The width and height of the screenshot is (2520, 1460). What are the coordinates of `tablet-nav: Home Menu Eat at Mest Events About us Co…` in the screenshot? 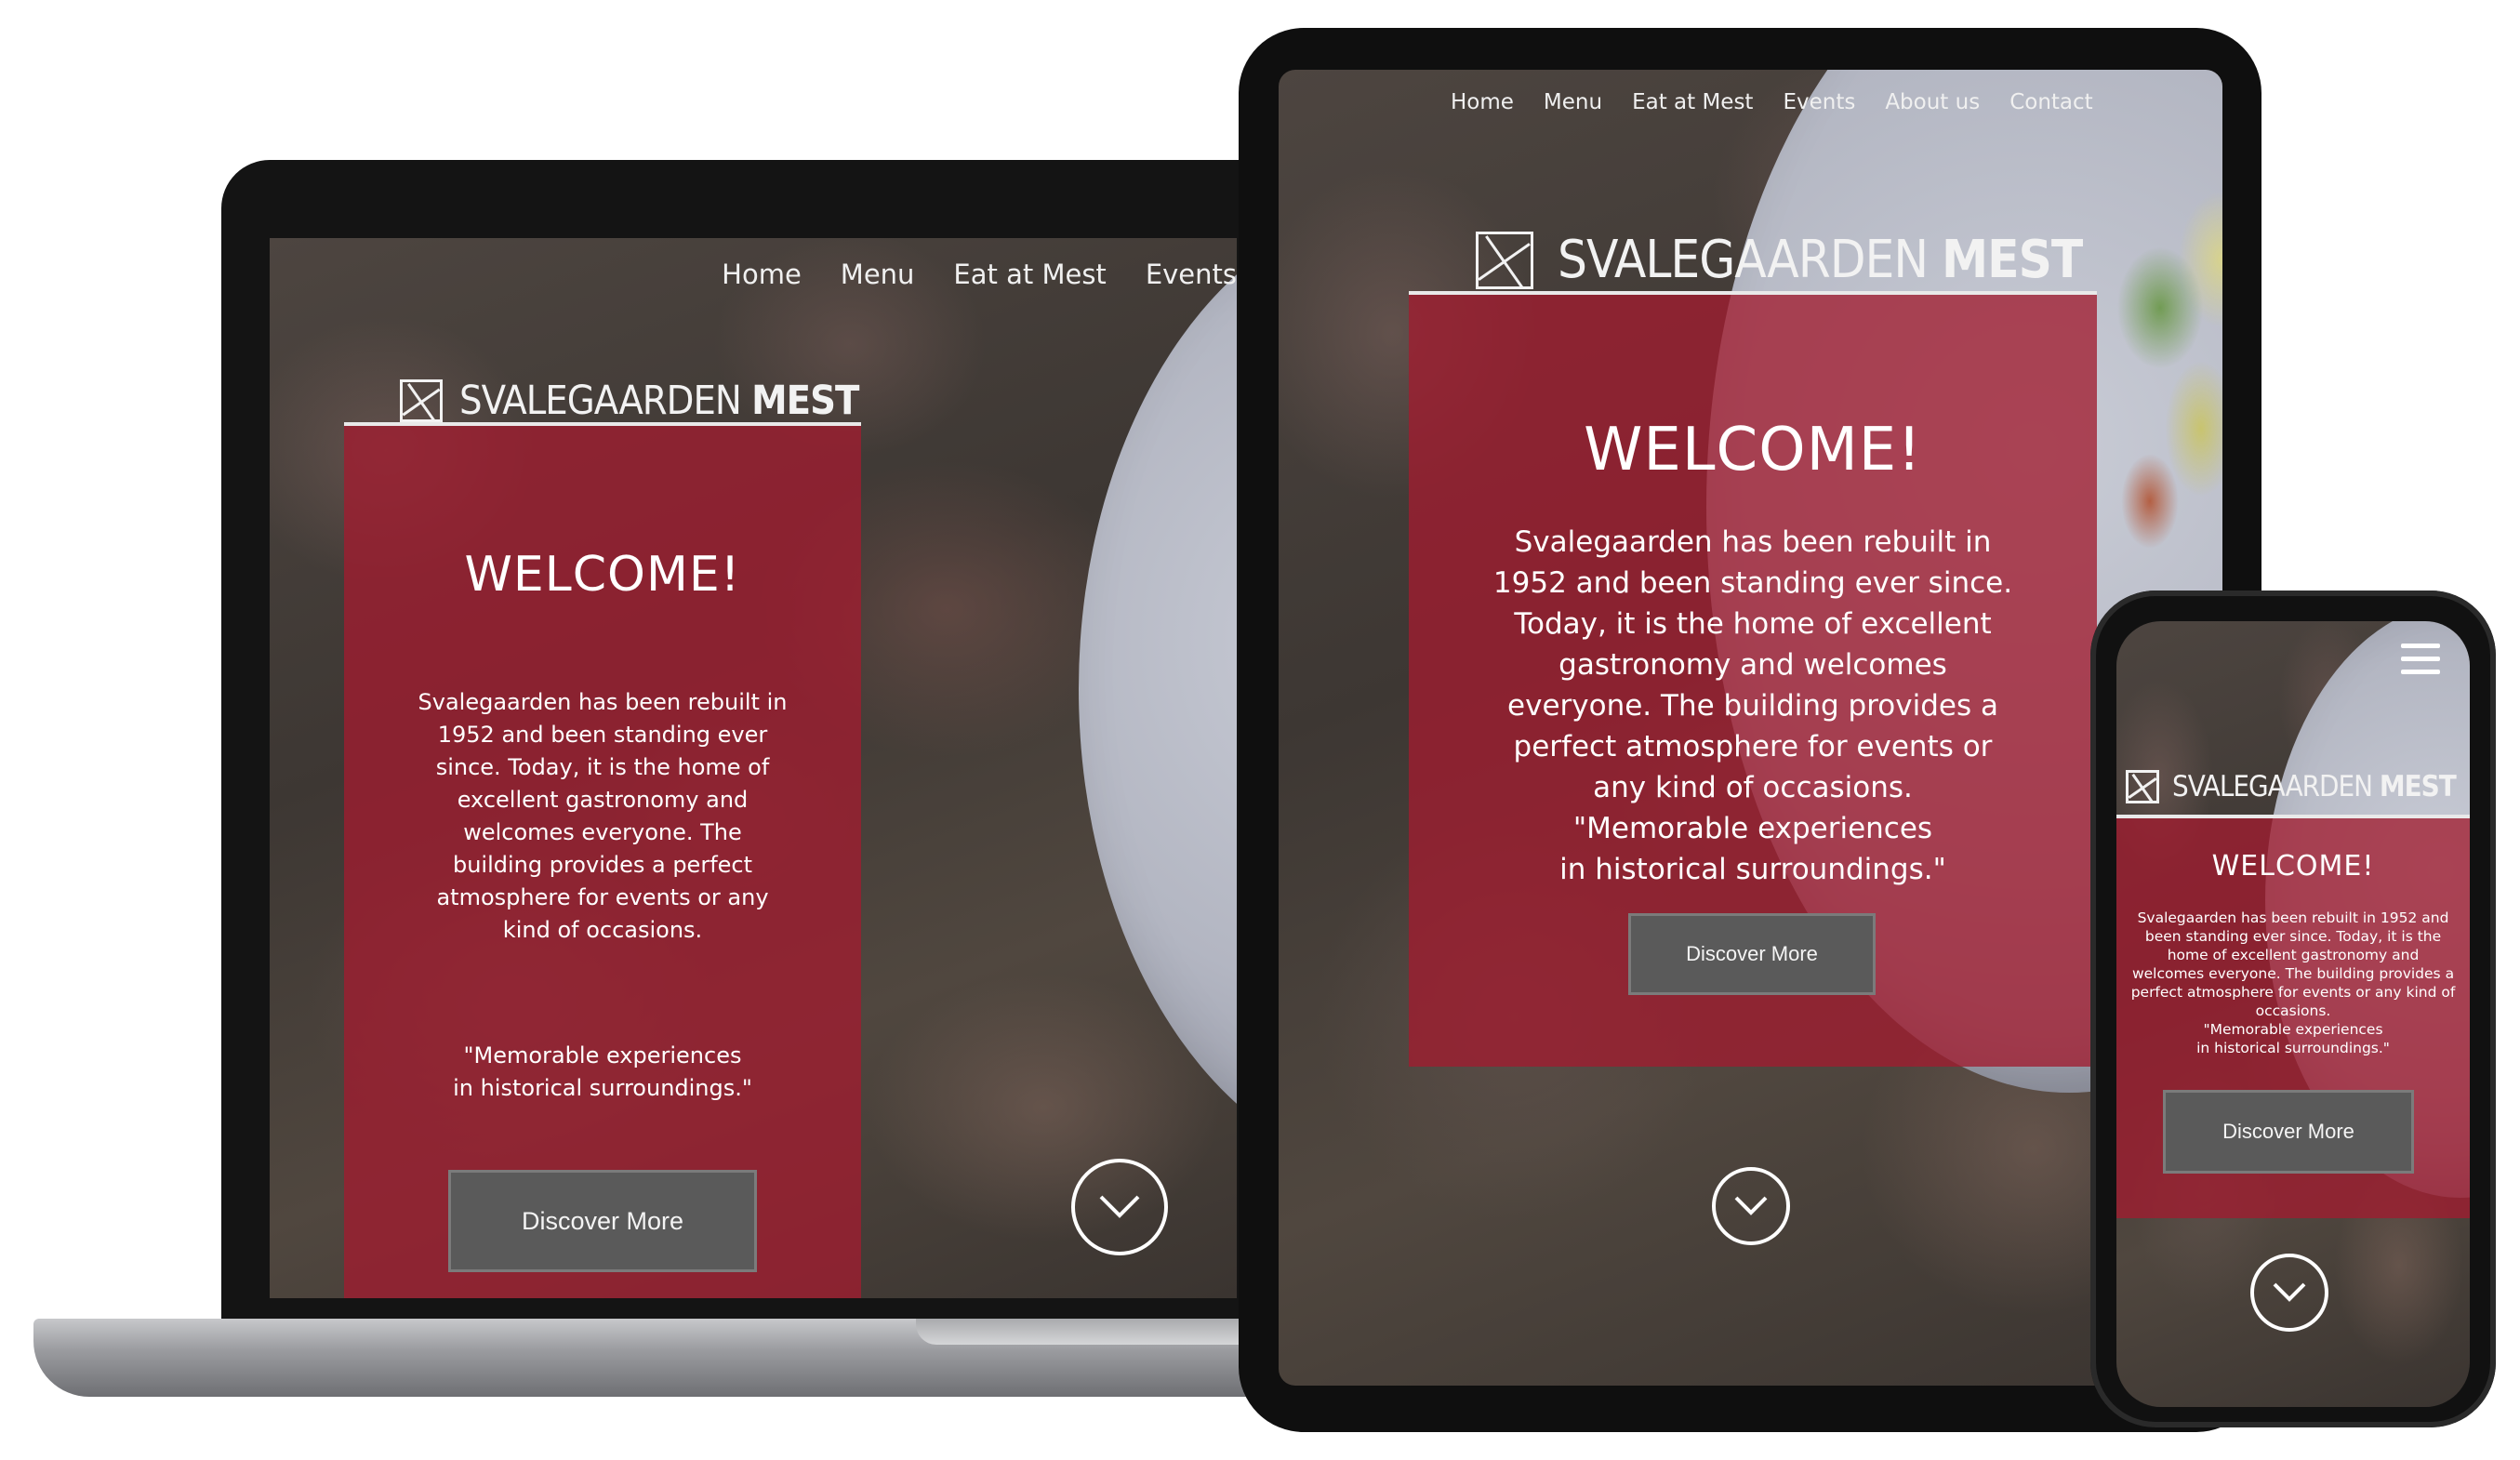 It's located at (1772, 102).